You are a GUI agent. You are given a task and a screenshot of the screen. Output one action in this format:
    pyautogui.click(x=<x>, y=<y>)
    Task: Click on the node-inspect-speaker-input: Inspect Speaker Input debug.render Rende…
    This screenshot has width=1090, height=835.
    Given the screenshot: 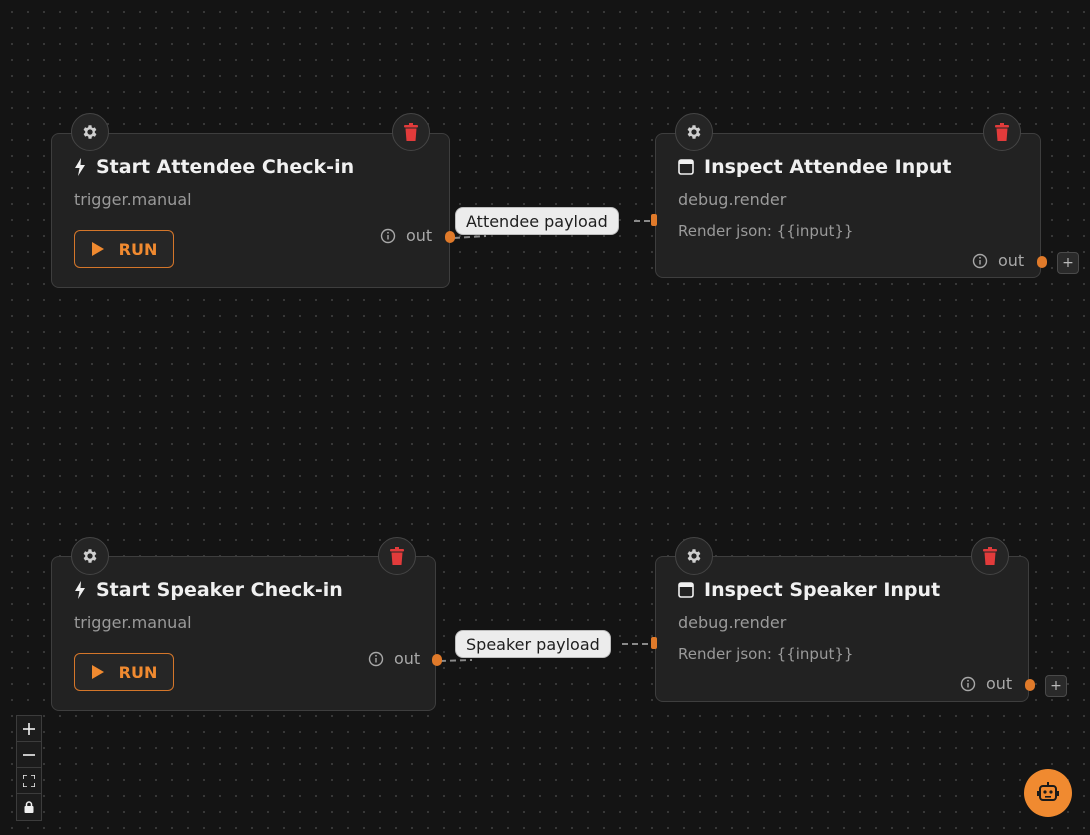 What is the action you would take?
    pyautogui.click(x=842, y=629)
    